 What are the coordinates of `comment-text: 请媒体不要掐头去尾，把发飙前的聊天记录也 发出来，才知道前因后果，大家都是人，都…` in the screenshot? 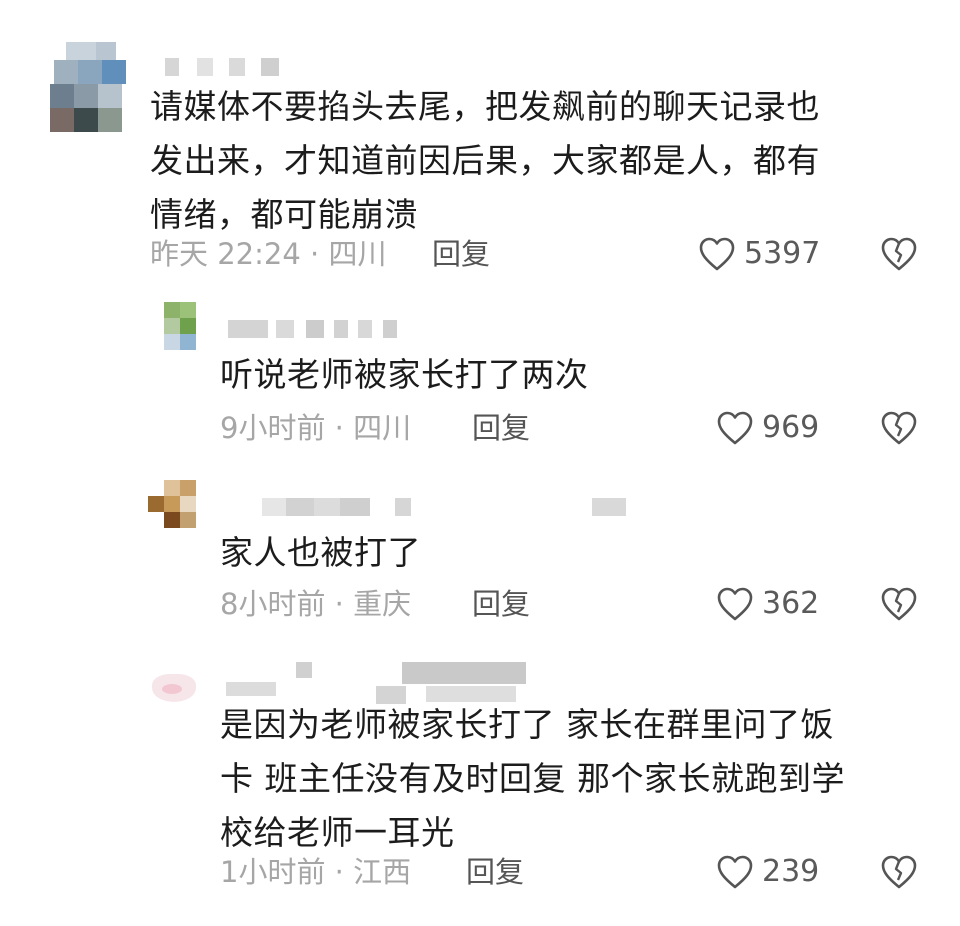 It's located at (485, 160).